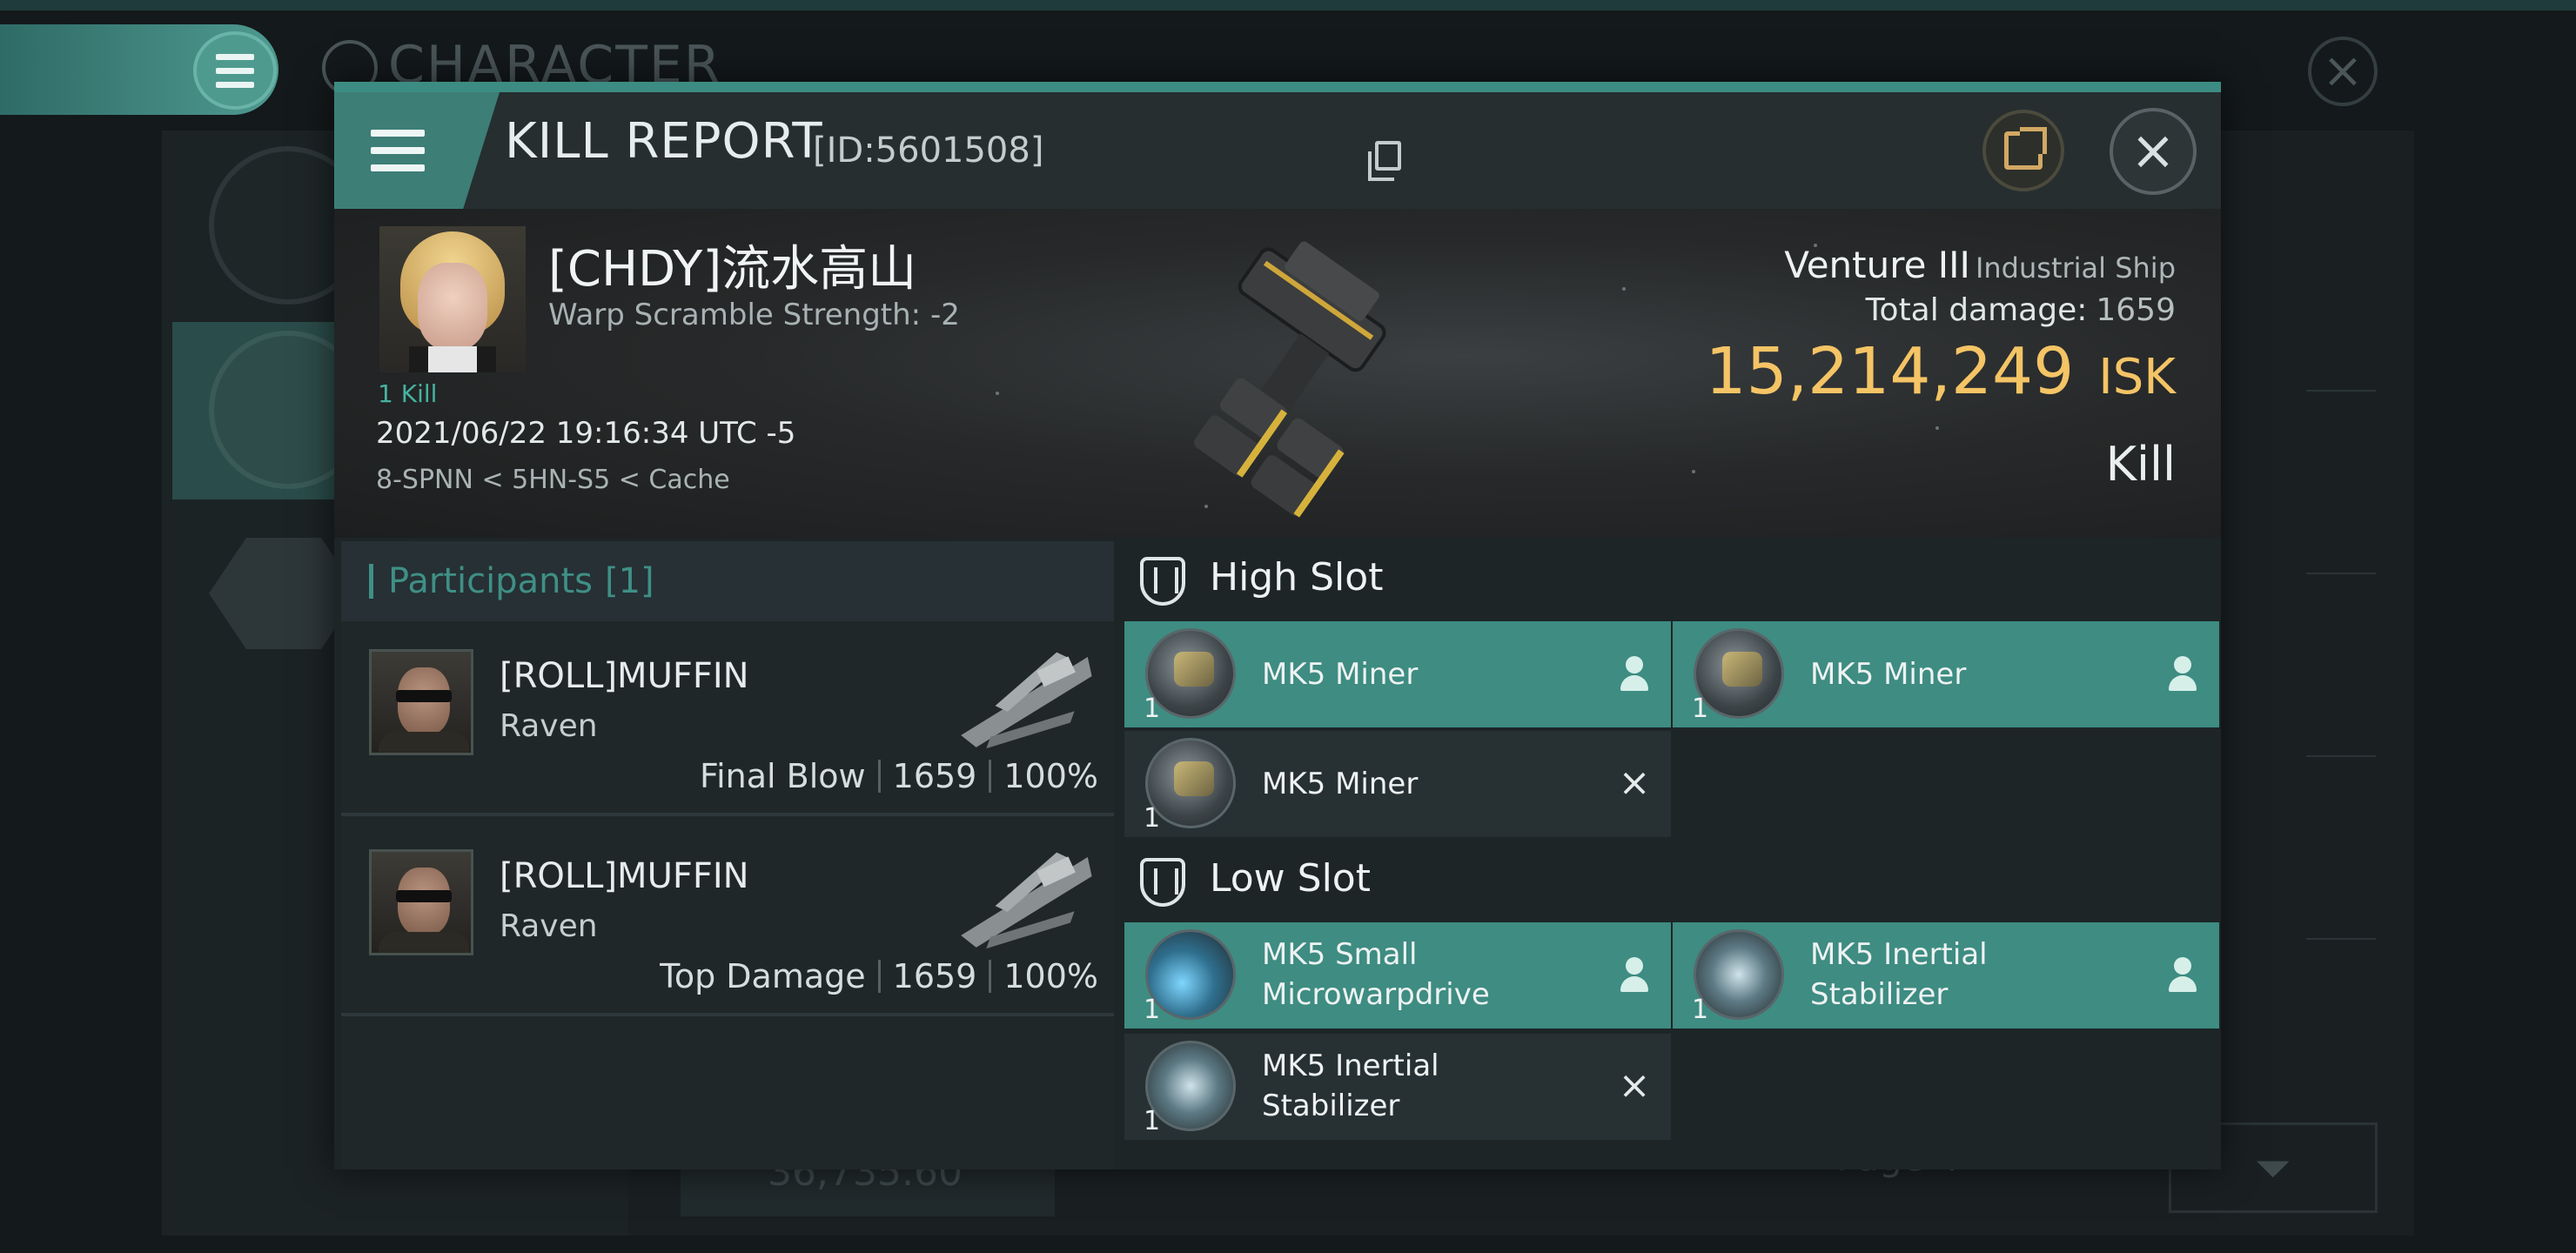 The height and width of the screenshot is (1253, 2576). Describe the element at coordinates (2153, 151) in the screenshot. I see `close-button: ×` at that location.